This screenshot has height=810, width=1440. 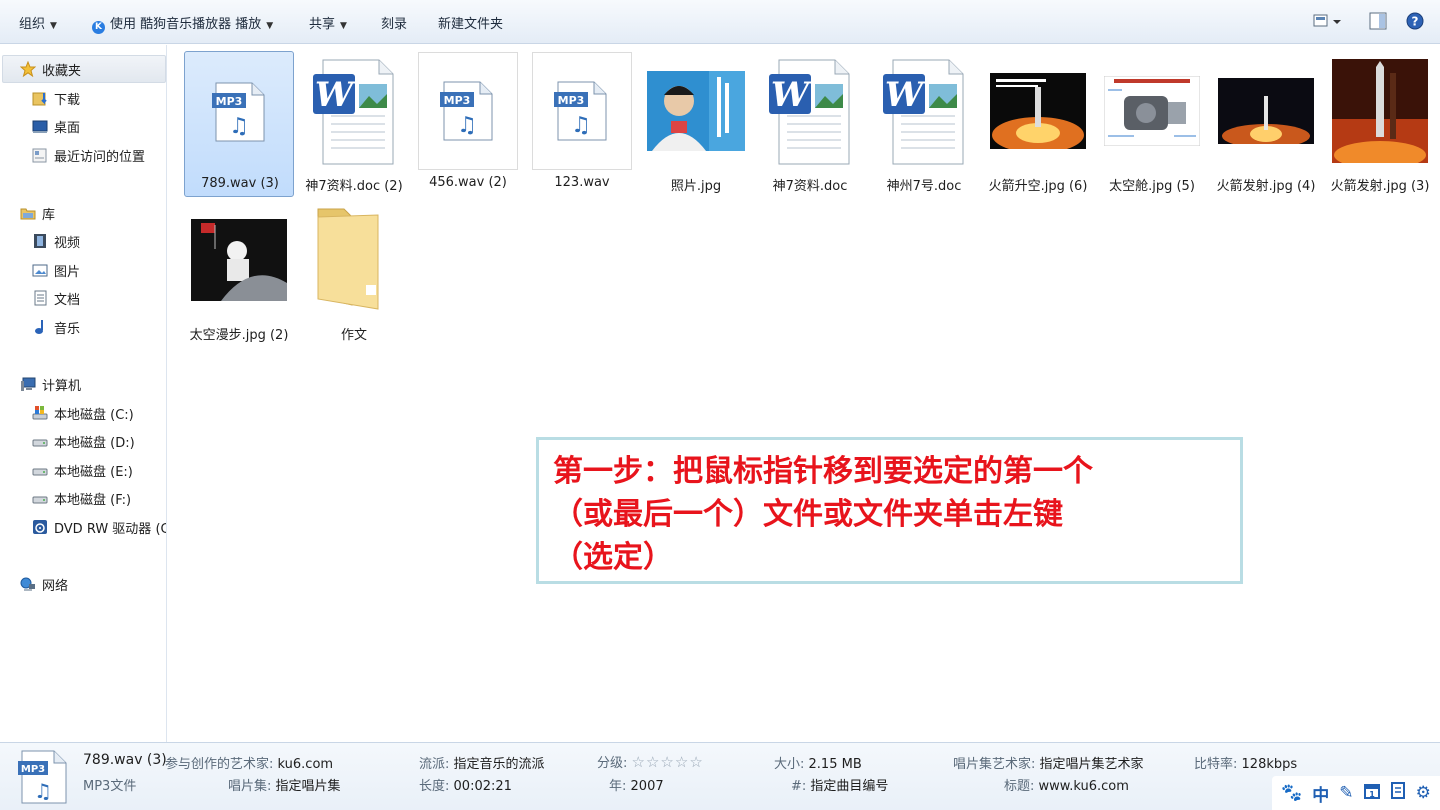 I want to click on file-item: 太空舱.jpg (5), so click(x=1152, y=124).